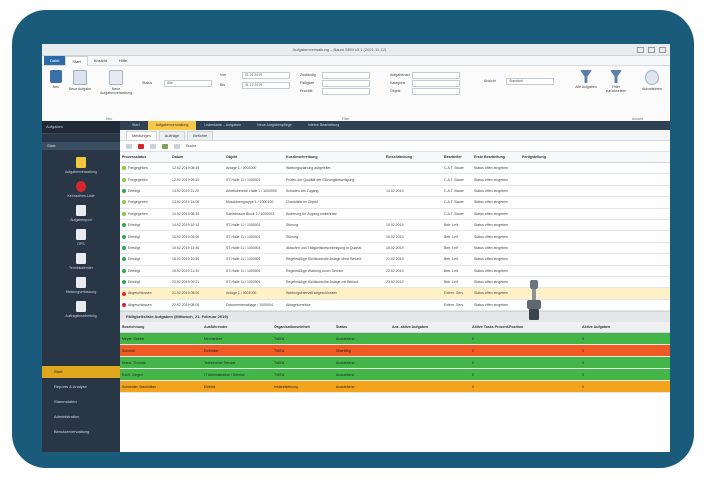 The width and height of the screenshot is (704, 477). I want to click on from-field: Von 01.01.2019, so click(255, 75).